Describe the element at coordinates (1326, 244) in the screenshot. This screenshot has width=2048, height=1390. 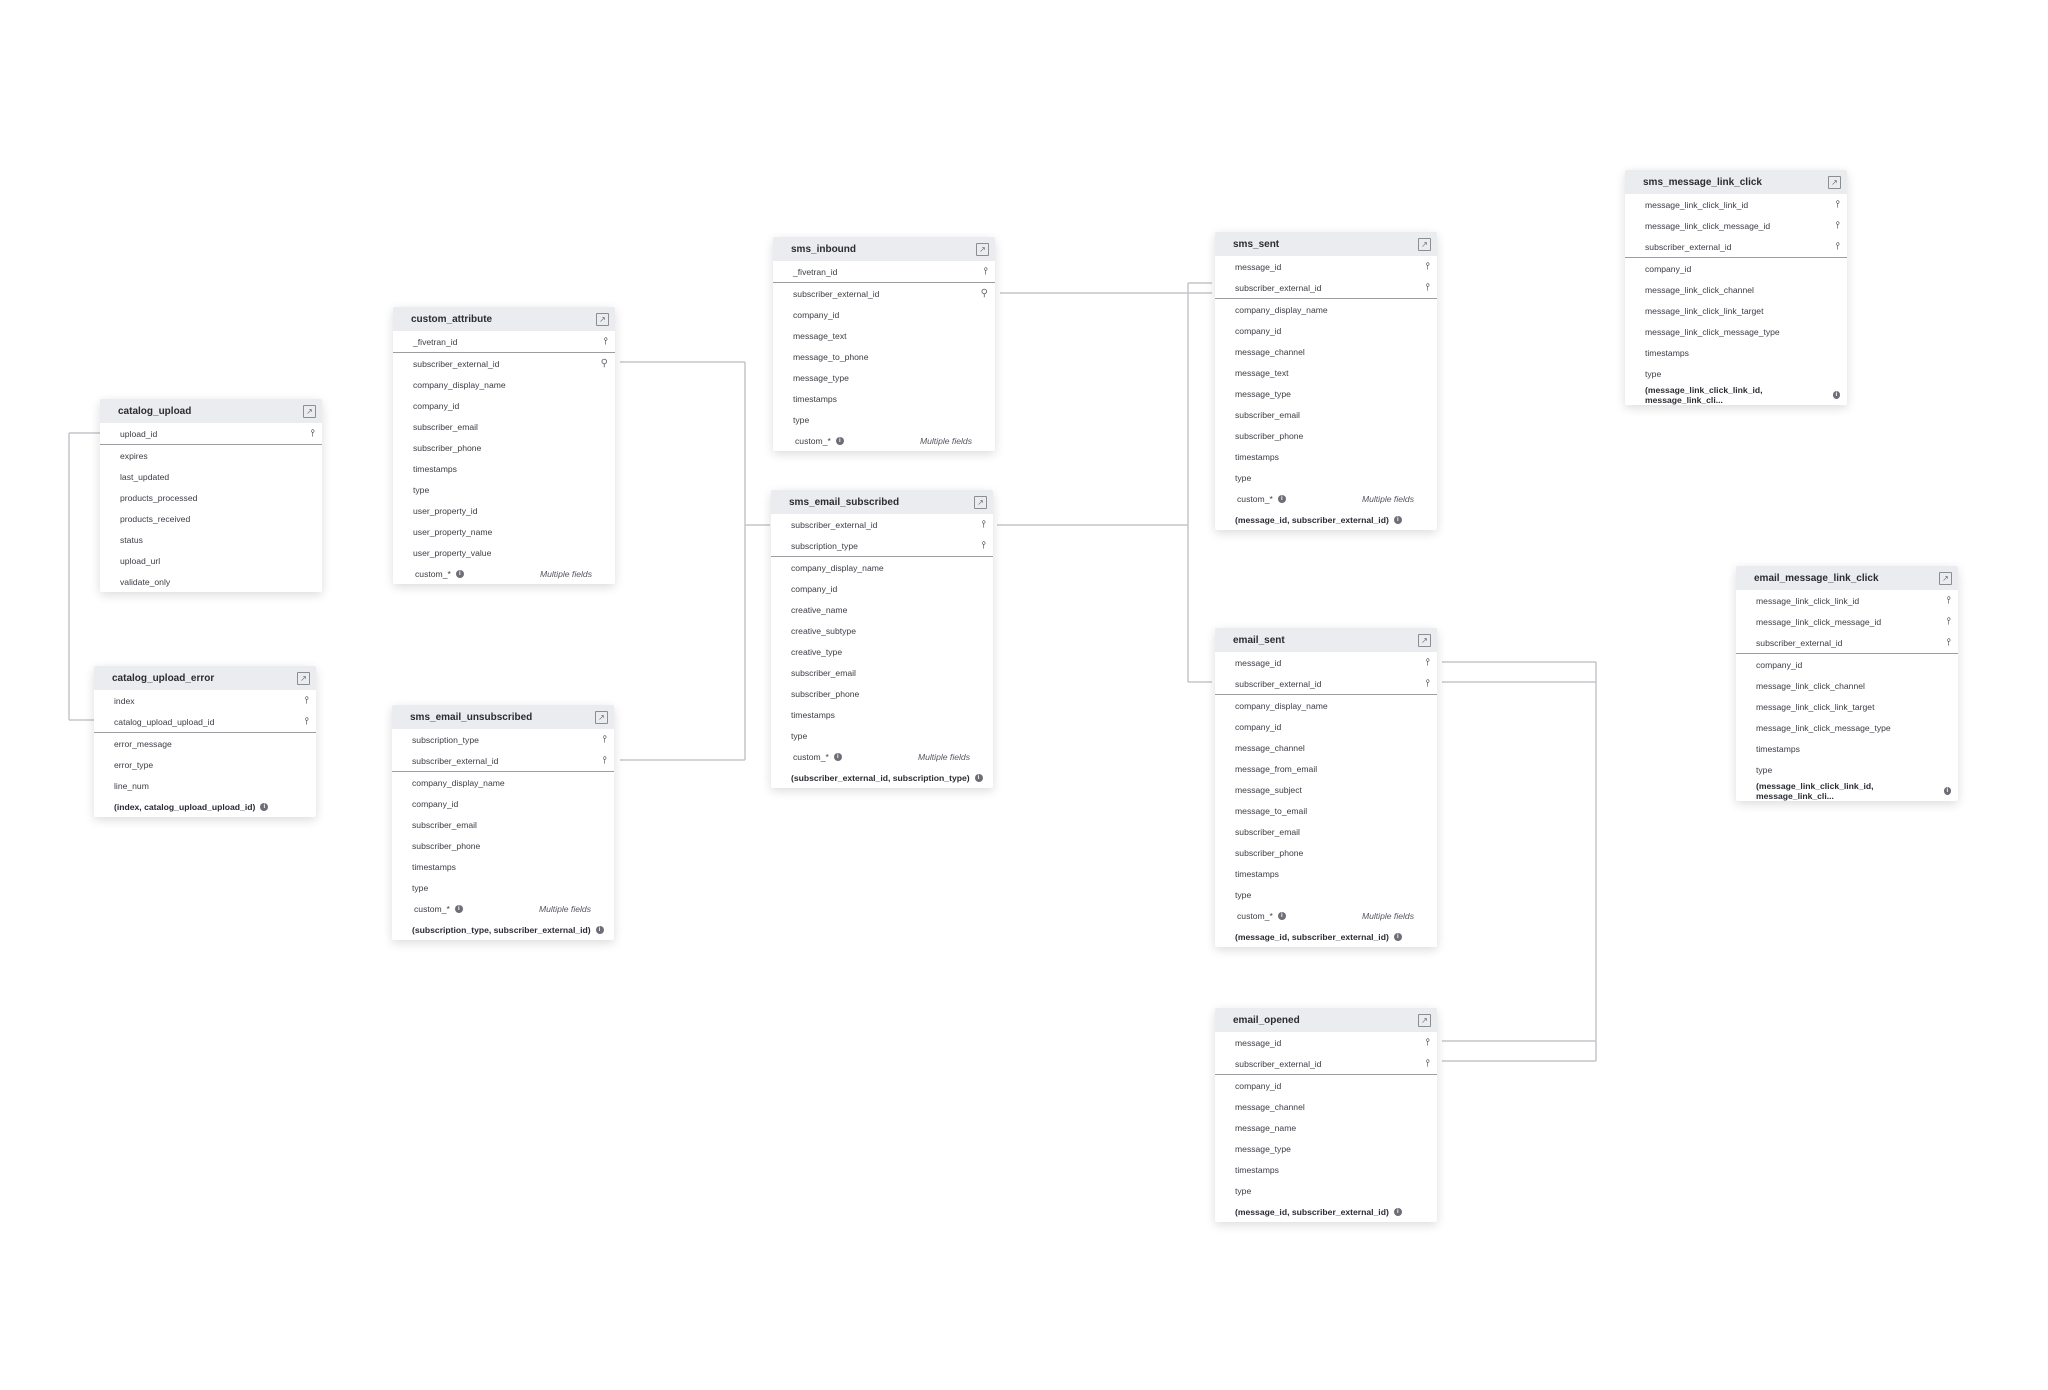
I see `table-header: sms_sent ↗` at that location.